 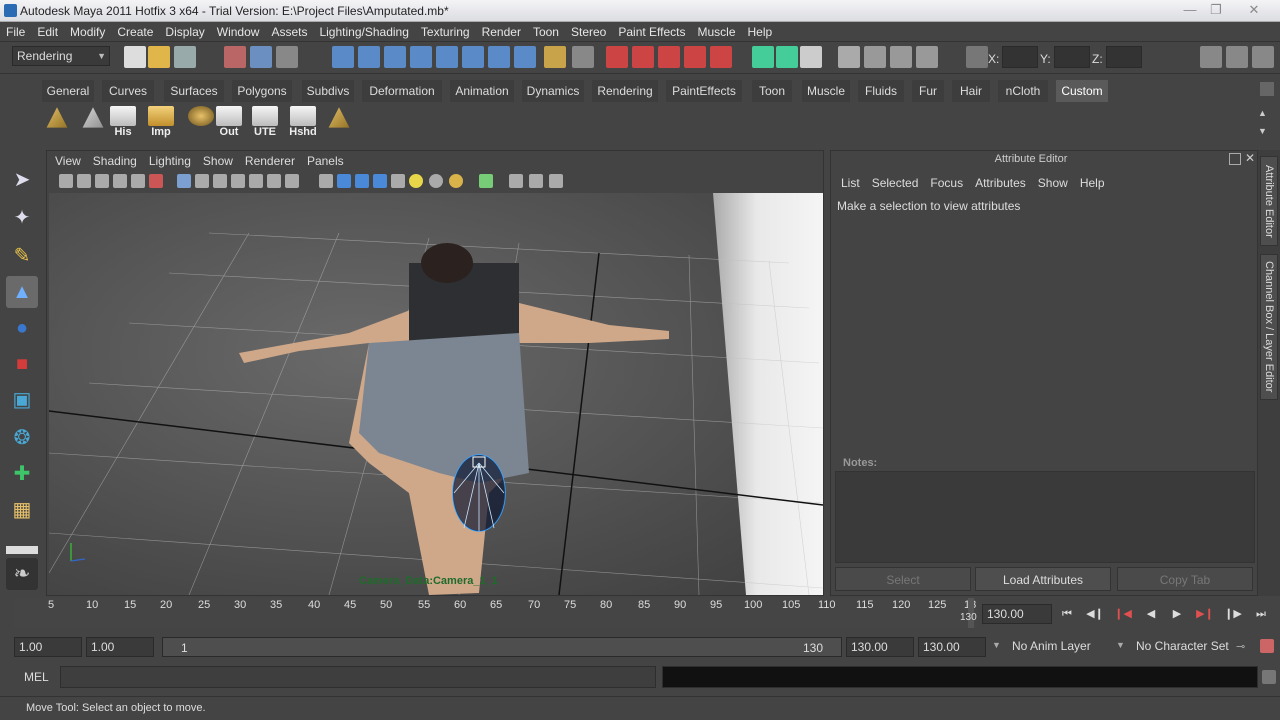 What do you see at coordinates (536, 181) in the screenshot?
I see `hud-icon` at bounding box center [536, 181].